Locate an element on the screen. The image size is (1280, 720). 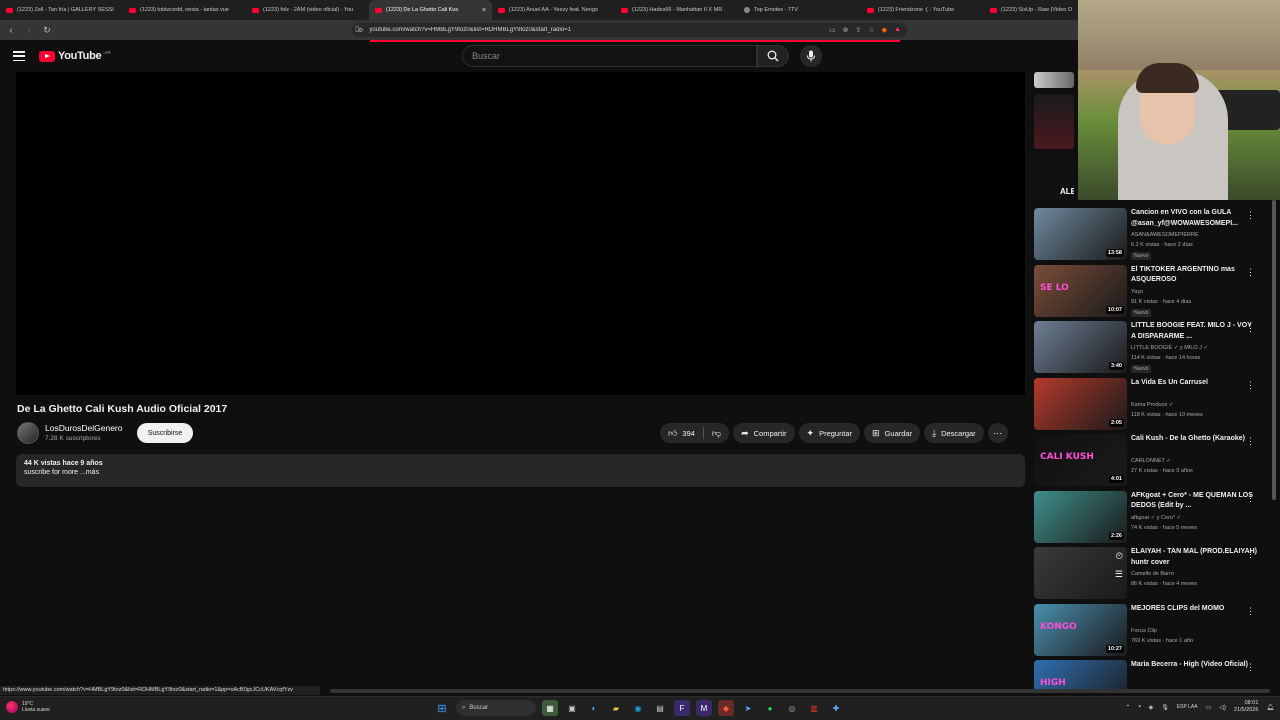
video-thumbnail: 2:05 is located at coordinates (1080, 403).